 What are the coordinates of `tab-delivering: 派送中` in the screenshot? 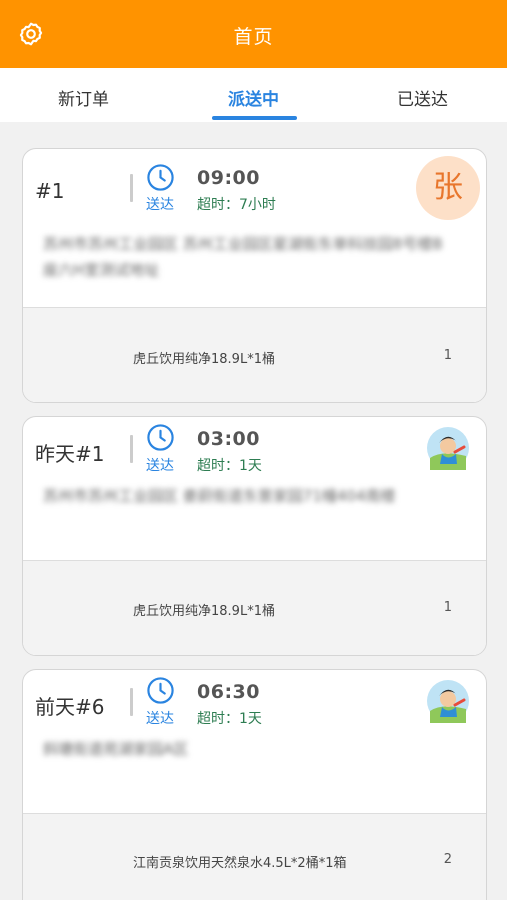 It's located at (253, 97).